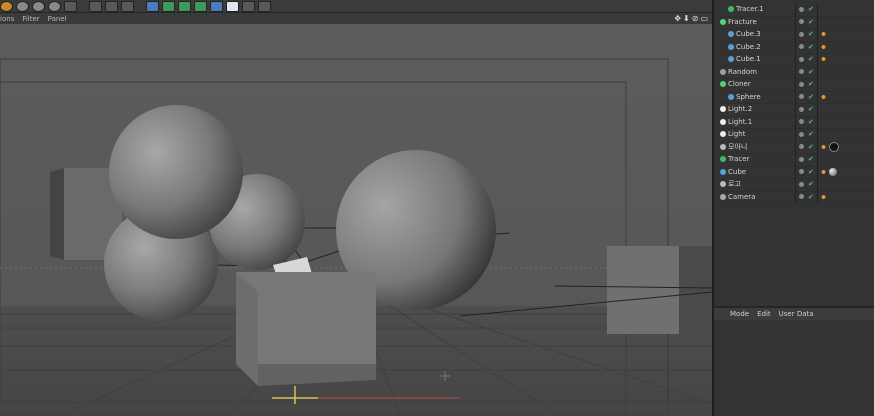 The height and width of the screenshot is (416, 874). What do you see at coordinates (216, 6) in the screenshot?
I see `deformer-tool-icon` at bounding box center [216, 6].